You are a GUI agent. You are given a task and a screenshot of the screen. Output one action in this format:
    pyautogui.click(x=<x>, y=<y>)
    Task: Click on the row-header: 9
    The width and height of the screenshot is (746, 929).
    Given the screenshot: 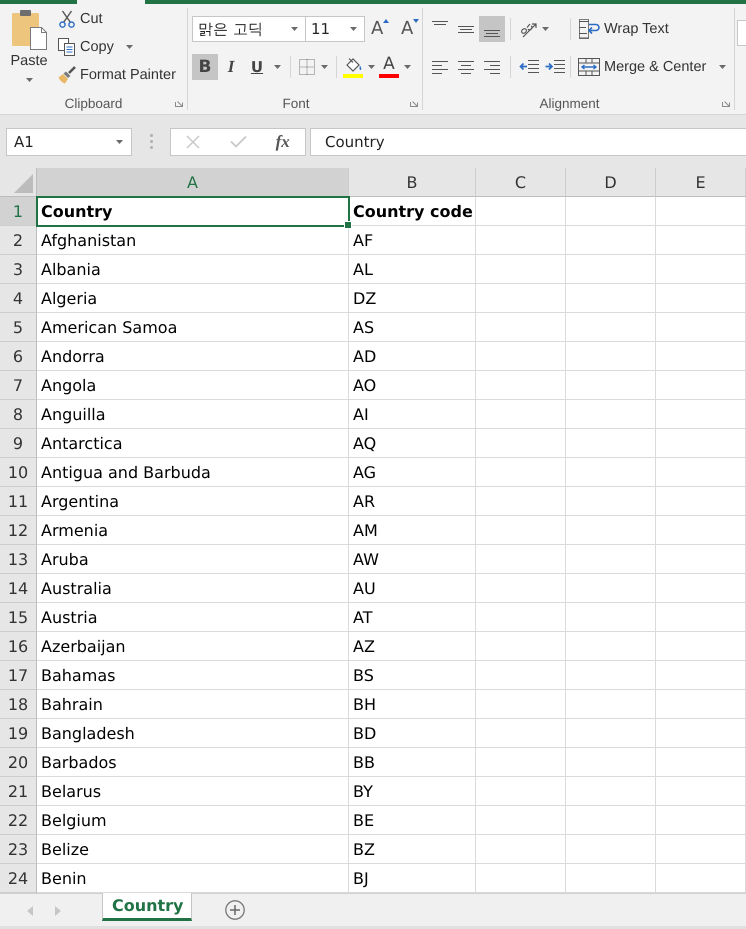 What is the action you would take?
    pyautogui.click(x=18, y=443)
    